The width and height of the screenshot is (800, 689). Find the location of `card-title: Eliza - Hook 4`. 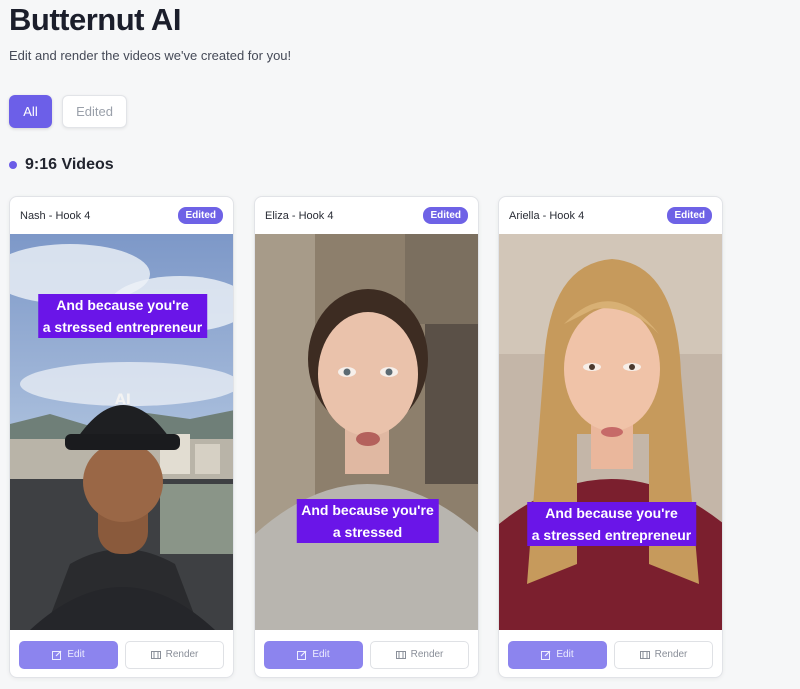

card-title: Eliza - Hook 4 is located at coordinates (299, 215).